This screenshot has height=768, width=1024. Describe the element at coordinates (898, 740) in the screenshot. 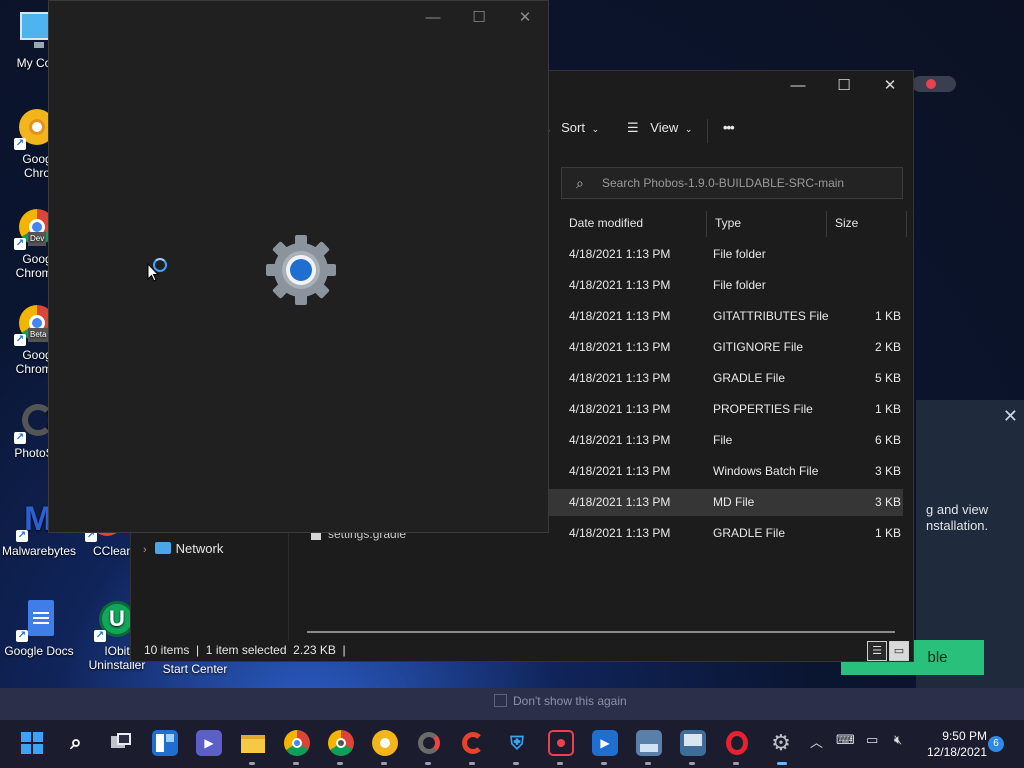

I see `volume-muted-icon: 🔇︎` at that location.